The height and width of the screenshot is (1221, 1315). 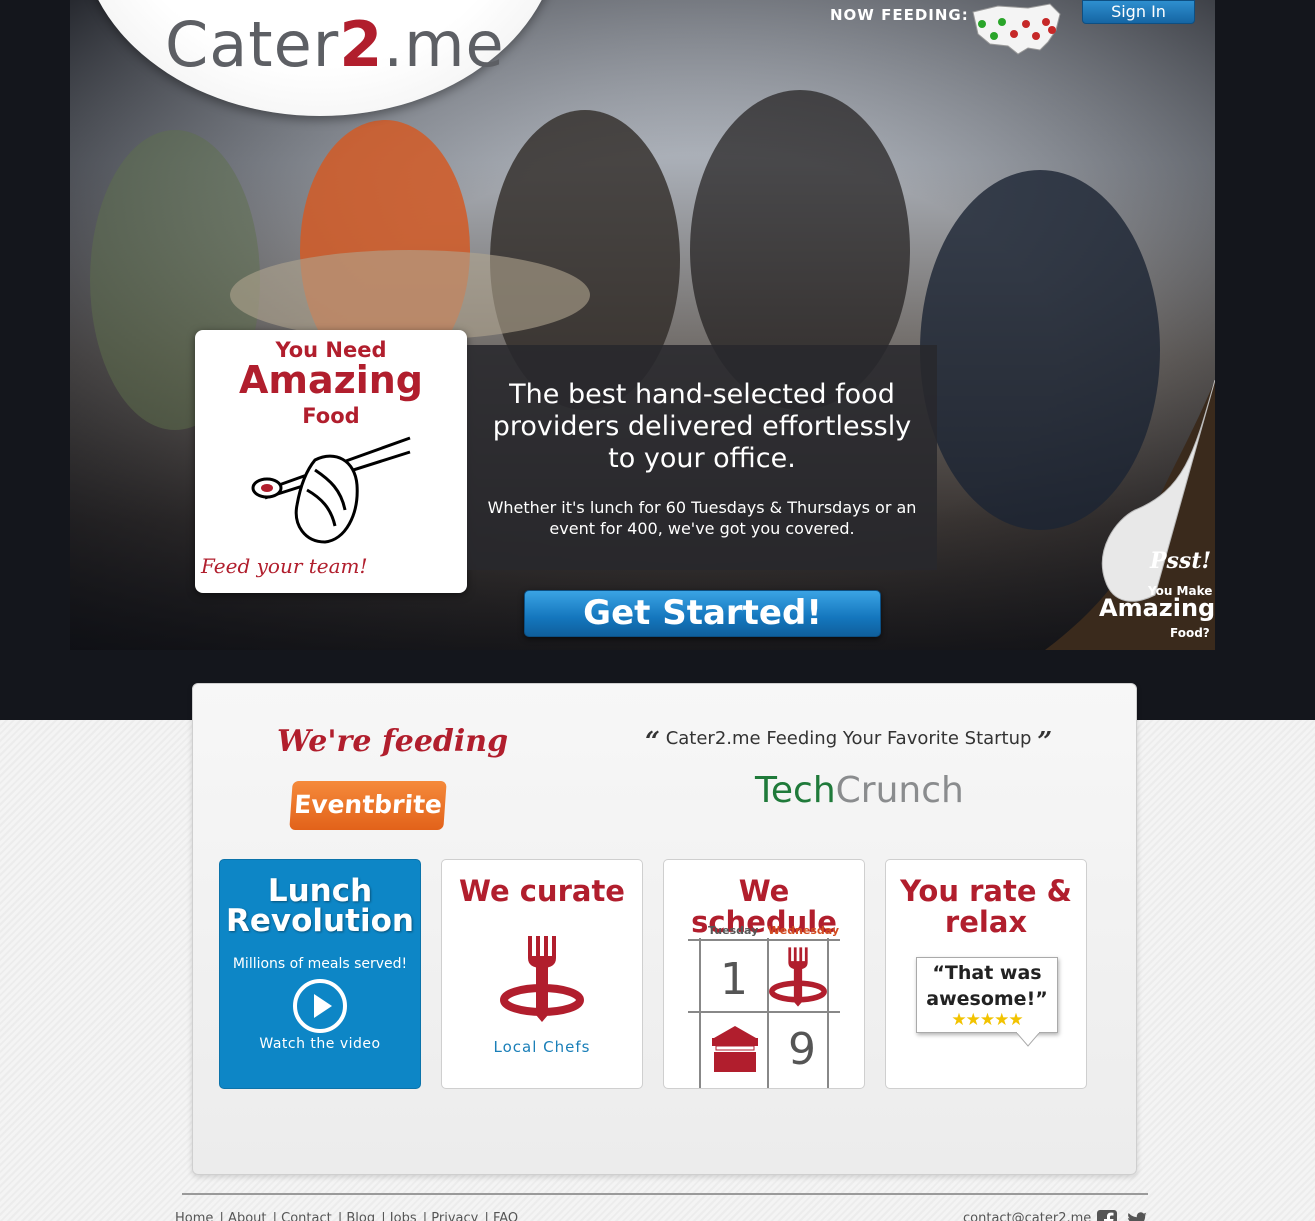 I want to click on curl-amazing: Amazing, so click(x=1157, y=608).